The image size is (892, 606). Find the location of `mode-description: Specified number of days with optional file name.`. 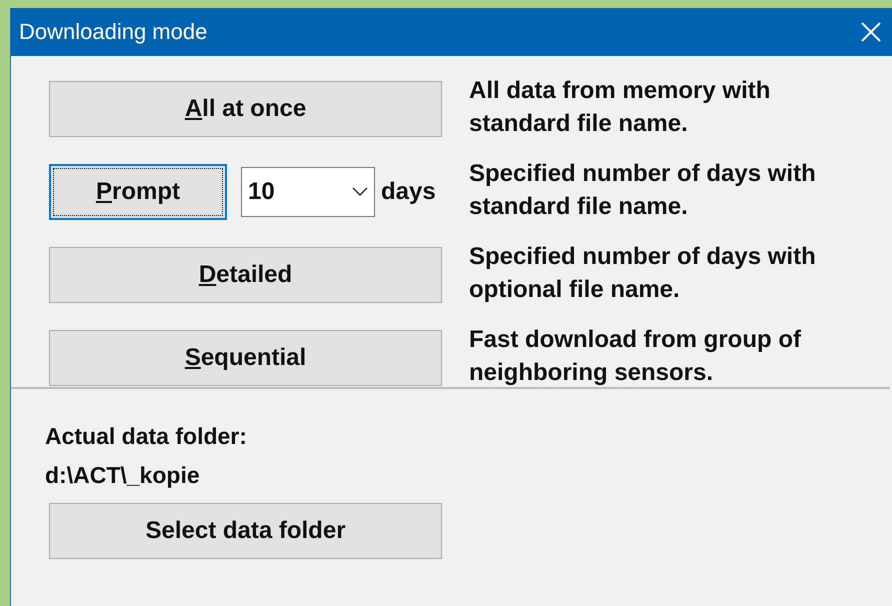

mode-description: Specified number of days with optional file name. is located at coordinates (643, 273).